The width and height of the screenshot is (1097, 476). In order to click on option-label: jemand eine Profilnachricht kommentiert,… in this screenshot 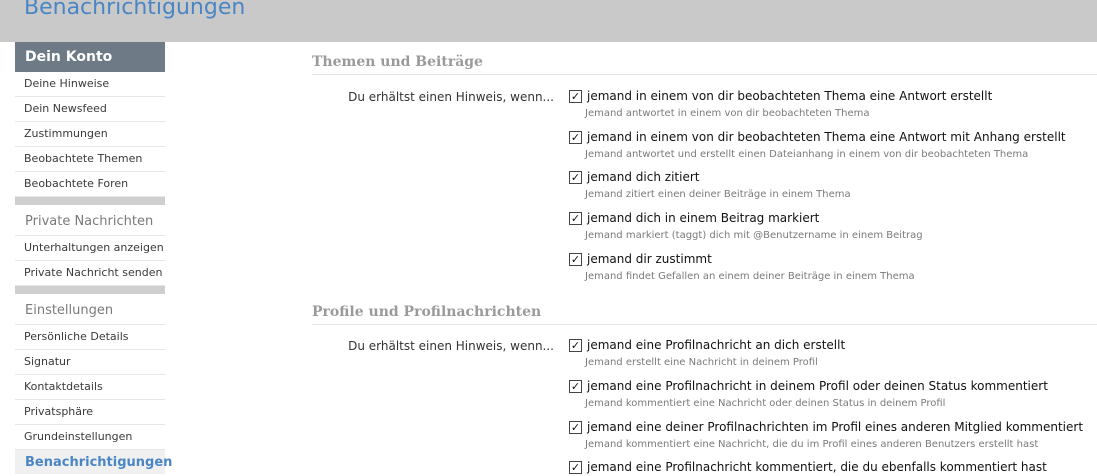, I will do `click(817, 467)`.